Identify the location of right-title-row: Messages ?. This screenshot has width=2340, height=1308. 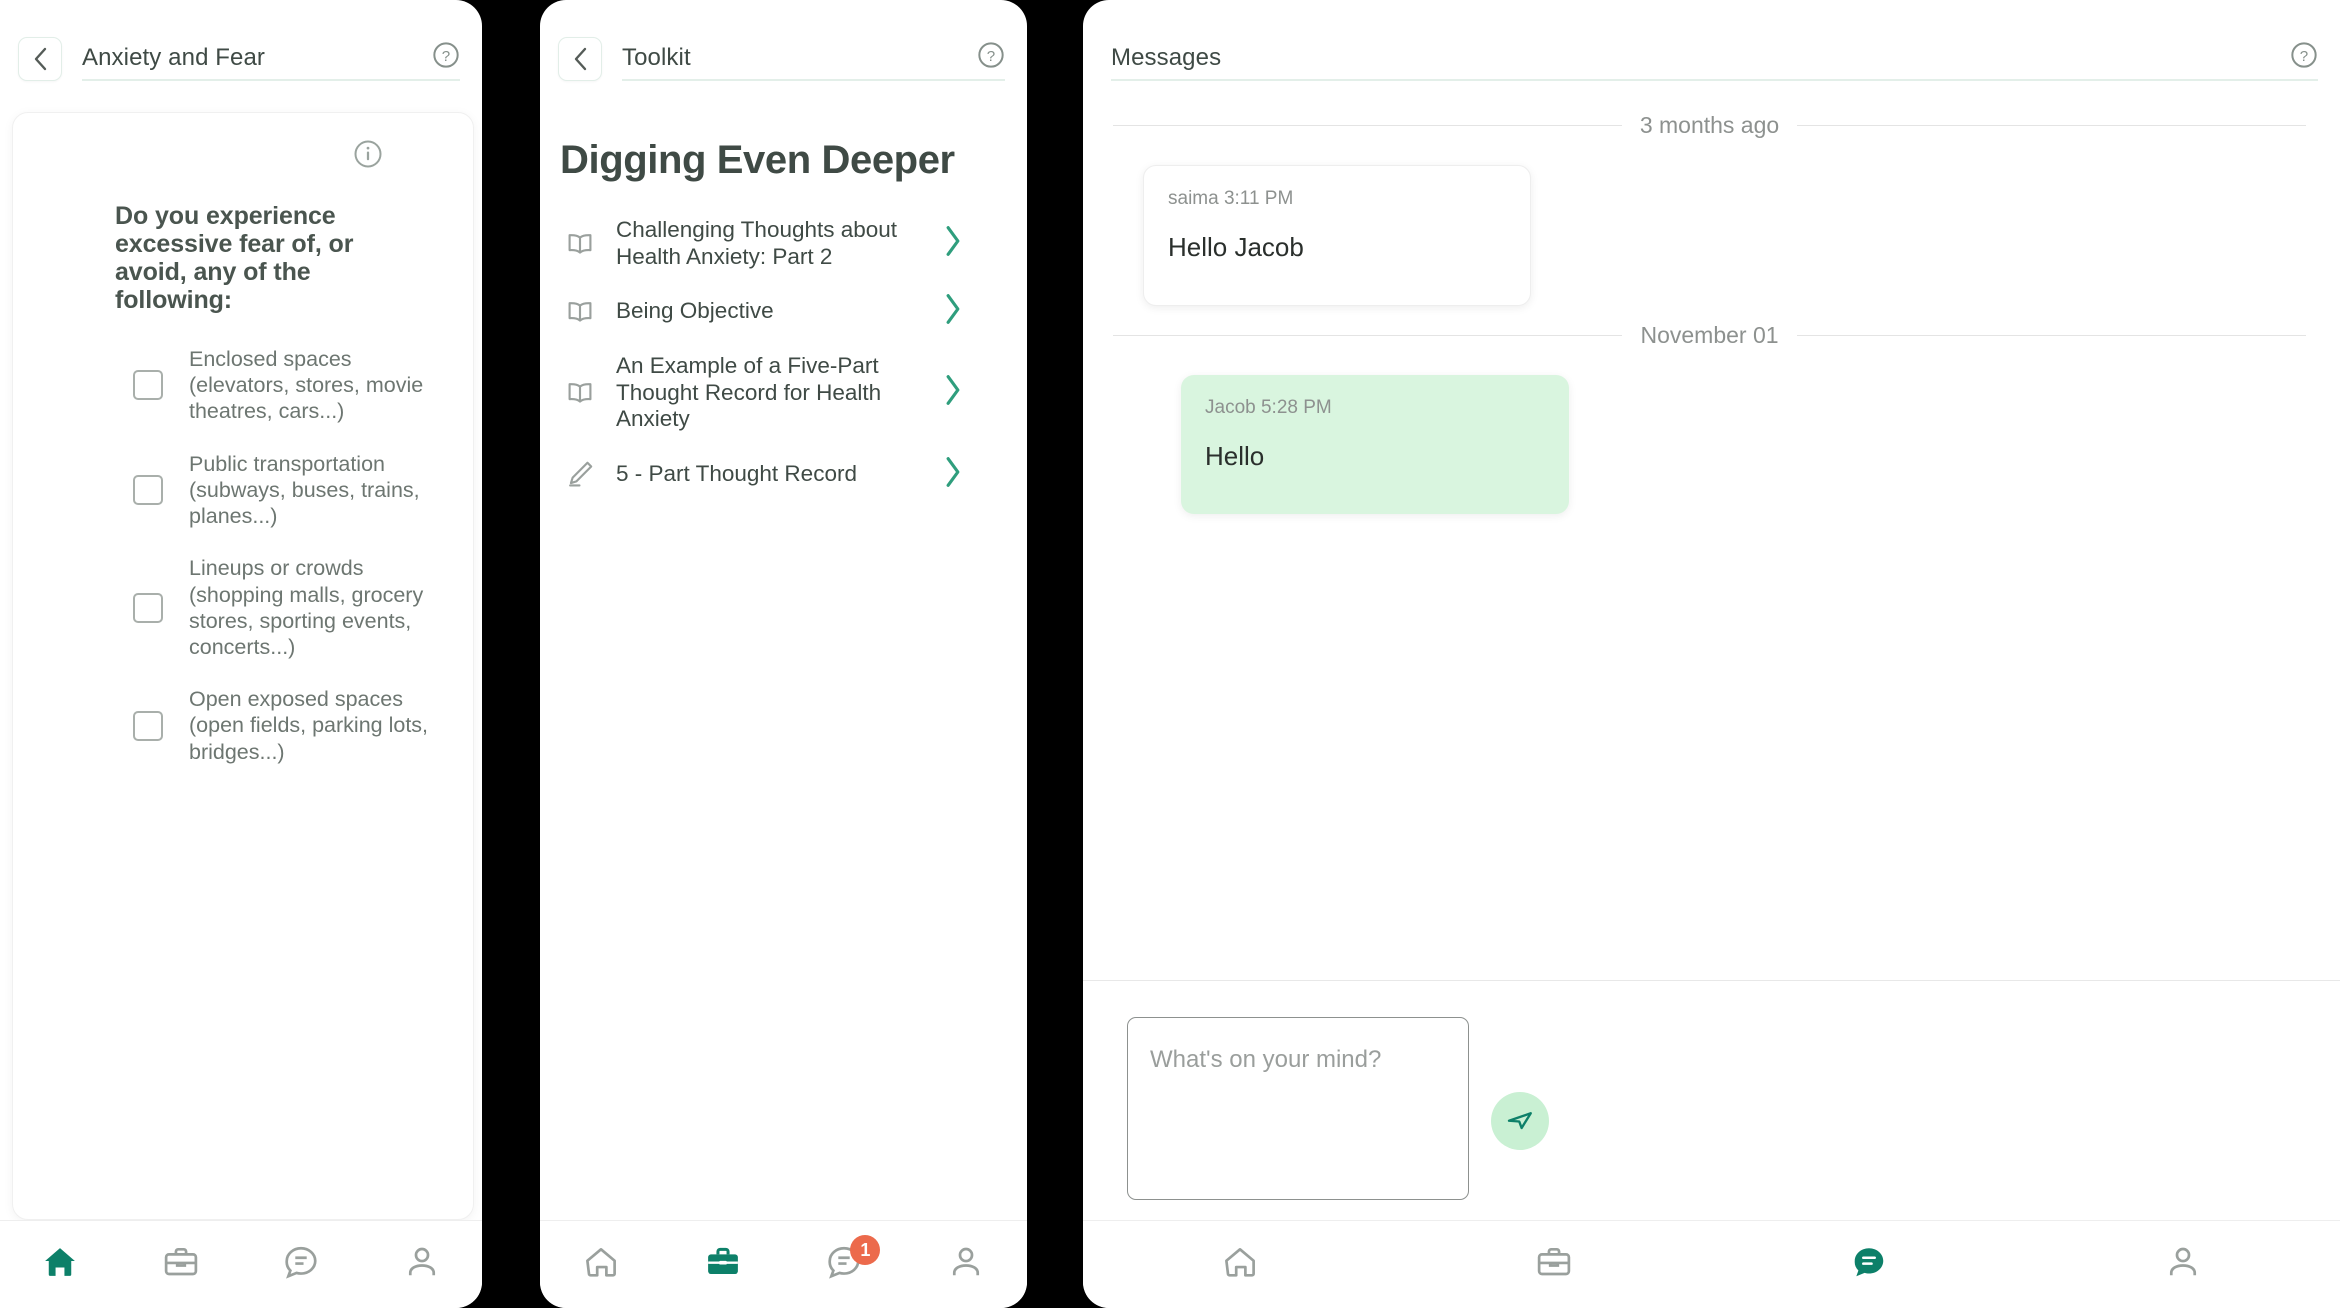
(1714, 59).